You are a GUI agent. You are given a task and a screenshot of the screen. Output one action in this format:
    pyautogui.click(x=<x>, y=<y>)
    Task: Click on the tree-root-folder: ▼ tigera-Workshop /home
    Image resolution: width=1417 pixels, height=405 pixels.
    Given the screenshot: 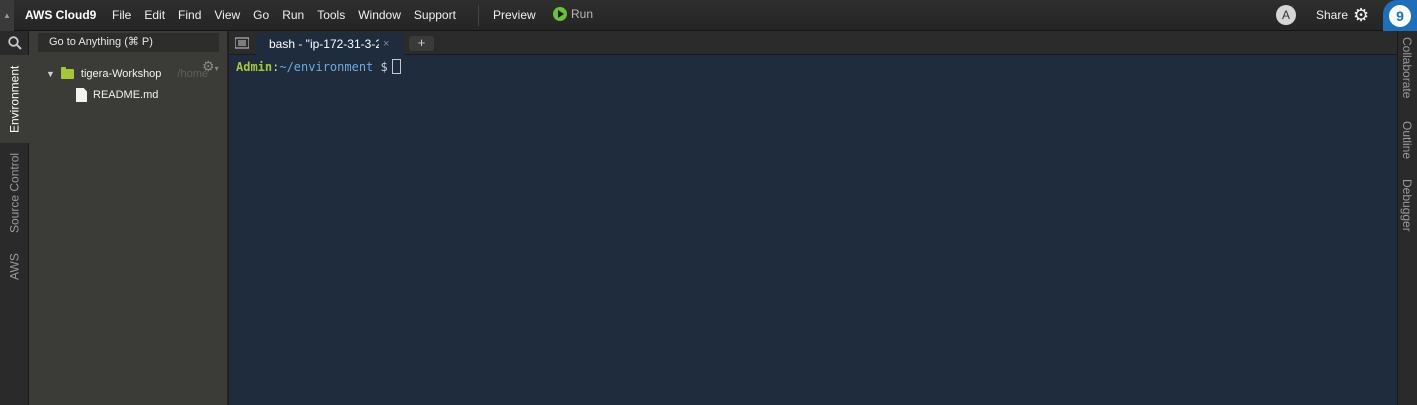 What is the action you would take?
    pyautogui.click(x=127, y=73)
    